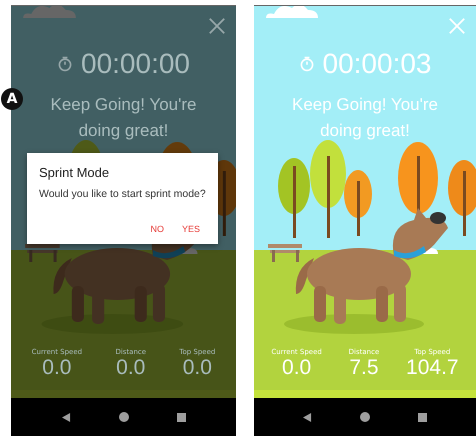 This screenshot has height=436, width=476. What do you see at coordinates (432, 368) in the screenshot?
I see `stat-value: 104.7` at bounding box center [432, 368].